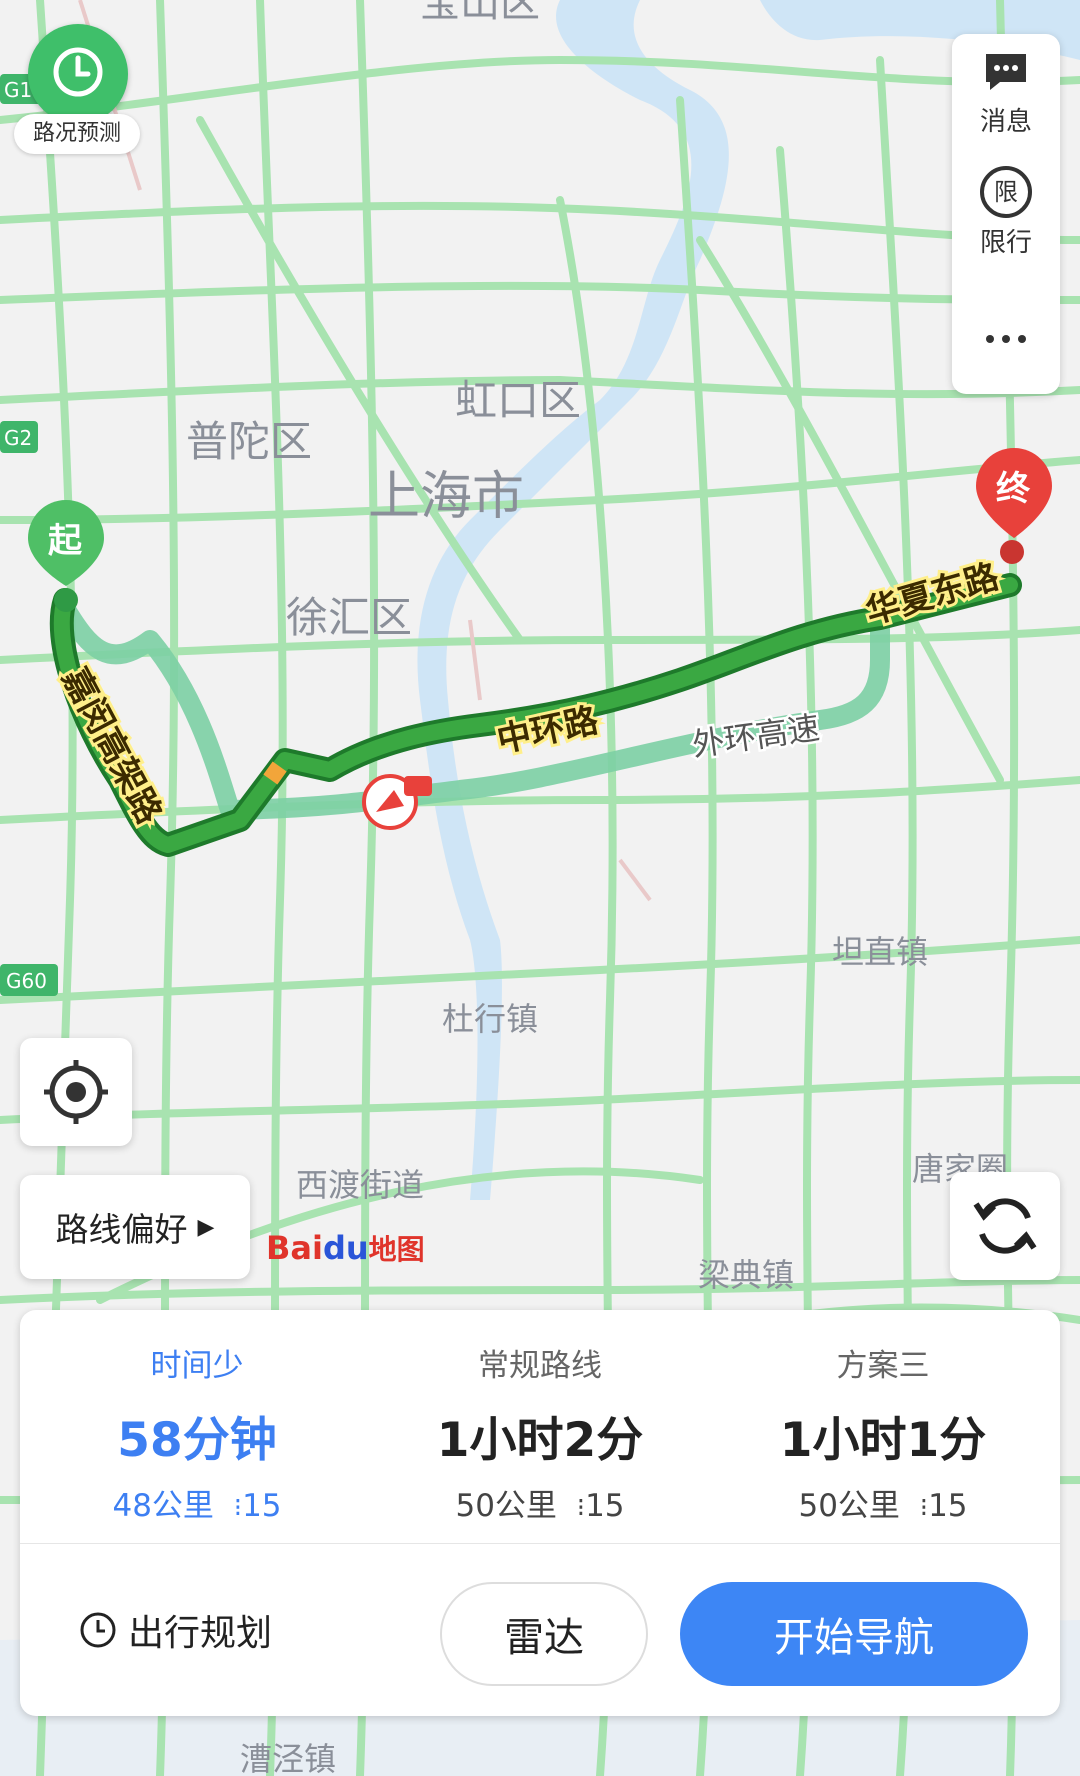 The image size is (1080, 1776). What do you see at coordinates (854, 1634) in the screenshot?
I see `start-navigation-button: 开始导航` at bounding box center [854, 1634].